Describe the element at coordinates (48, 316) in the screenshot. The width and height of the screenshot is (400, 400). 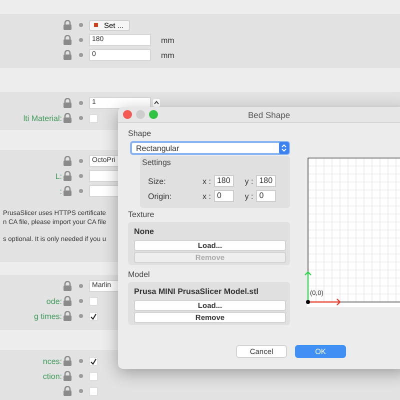
I see `setting-label: g times:` at that location.